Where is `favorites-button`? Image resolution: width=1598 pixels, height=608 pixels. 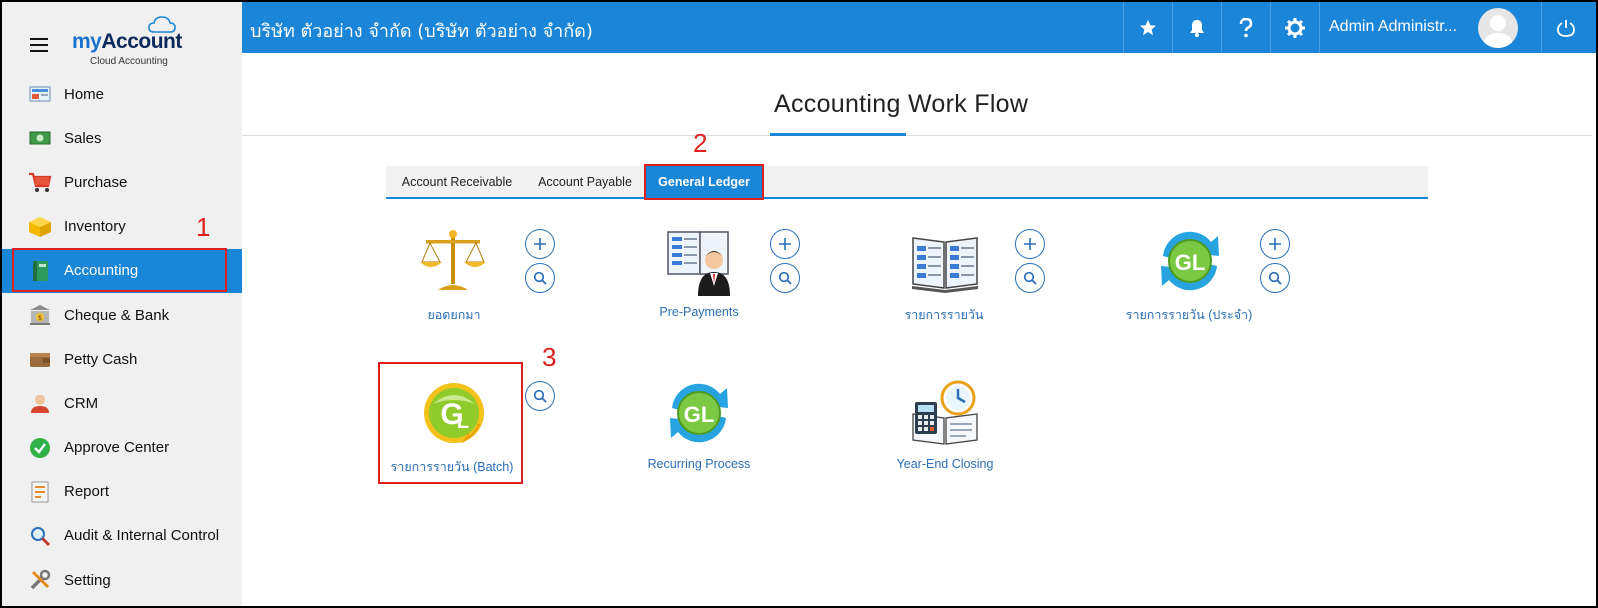
favorites-button is located at coordinates (1147, 27).